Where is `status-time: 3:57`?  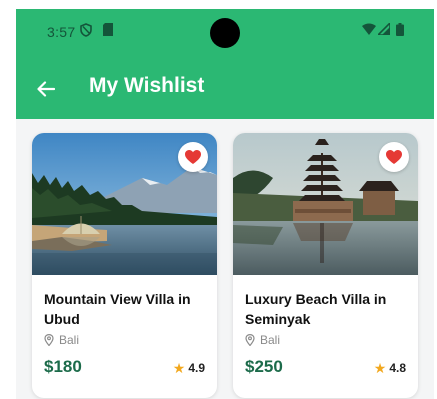 status-time: 3:57 is located at coordinates (61, 32).